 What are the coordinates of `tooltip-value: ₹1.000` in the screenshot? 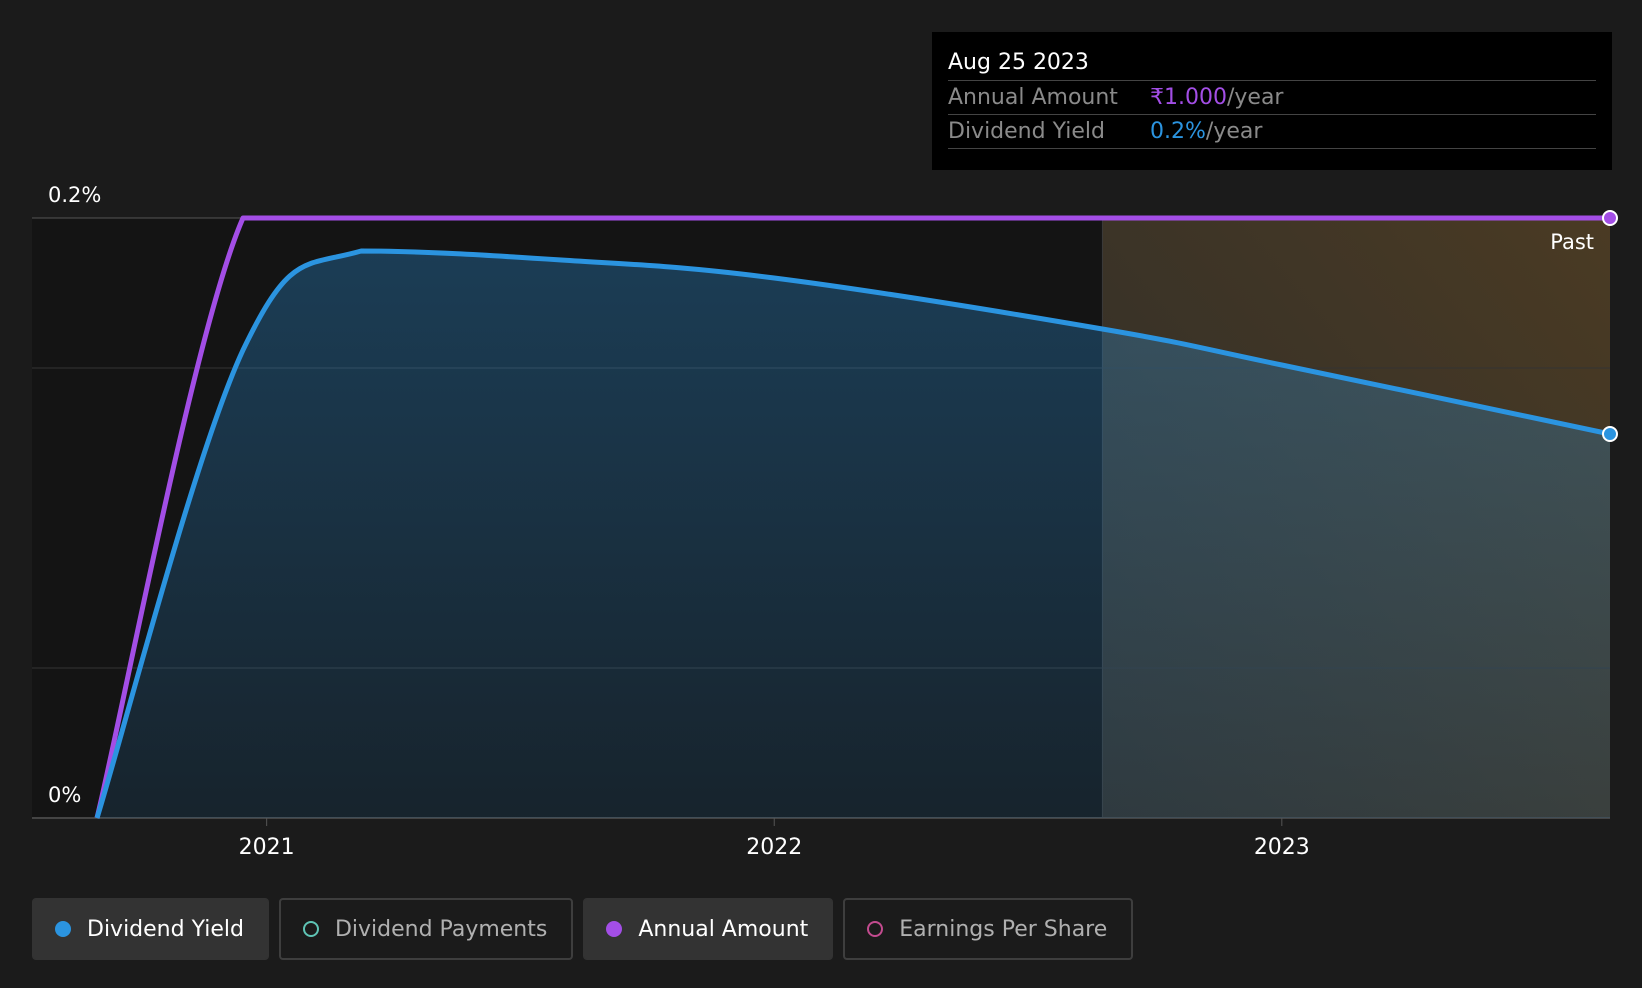 It's located at (1188, 97).